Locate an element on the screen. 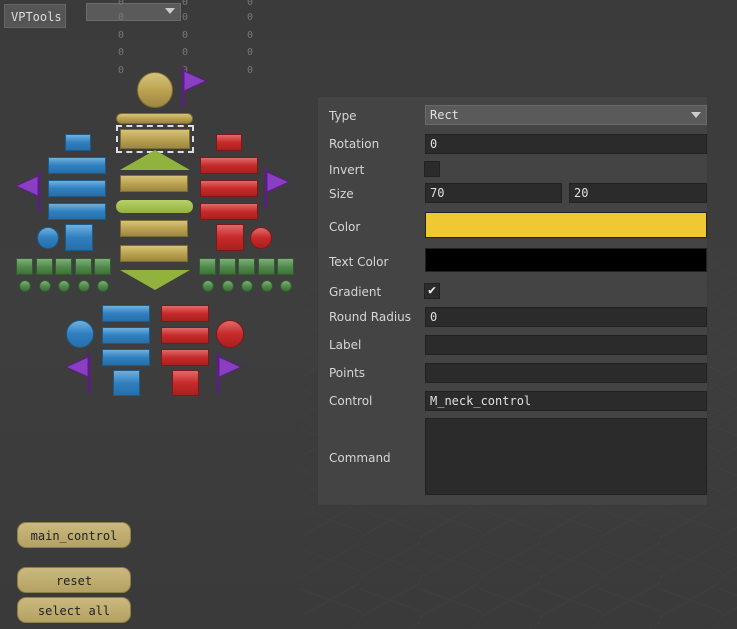 The width and height of the screenshot is (737, 629). size-label: Size is located at coordinates (341, 194).